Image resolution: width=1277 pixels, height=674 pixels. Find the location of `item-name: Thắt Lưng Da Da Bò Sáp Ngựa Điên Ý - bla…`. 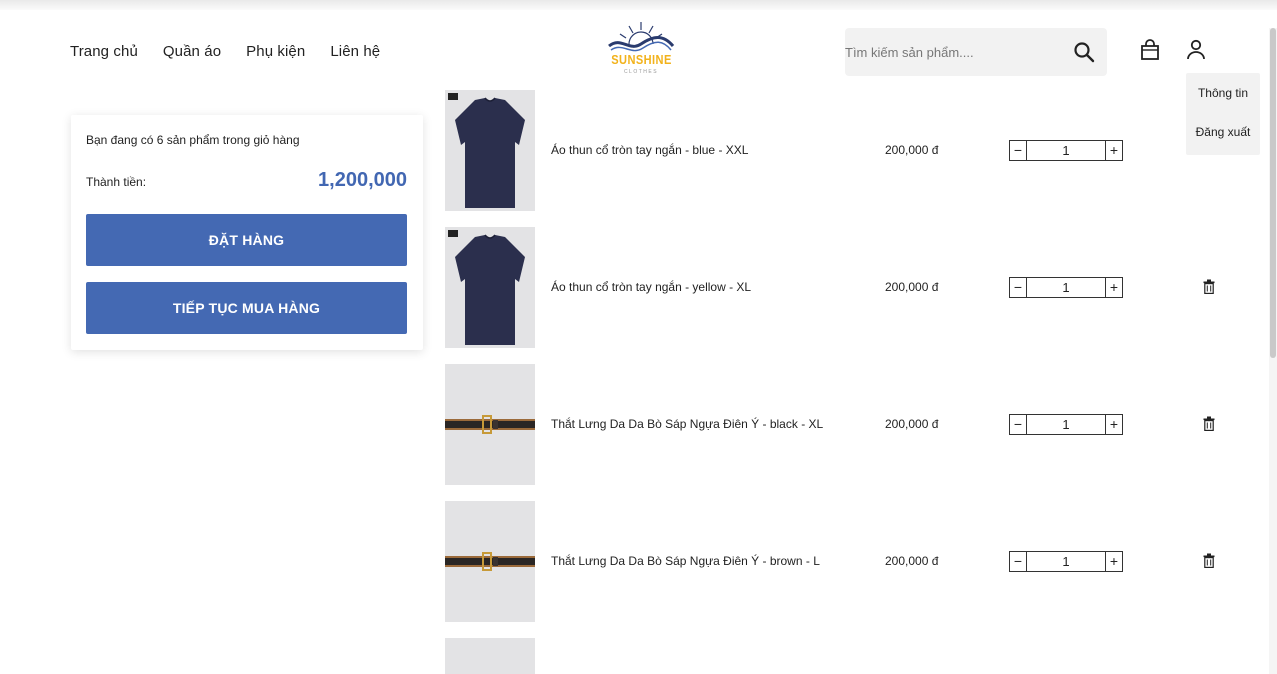

item-name: Thắt Lưng Da Da Bò Sáp Ngựa Điên Ý - bla… is located at coordinates (687, 424).